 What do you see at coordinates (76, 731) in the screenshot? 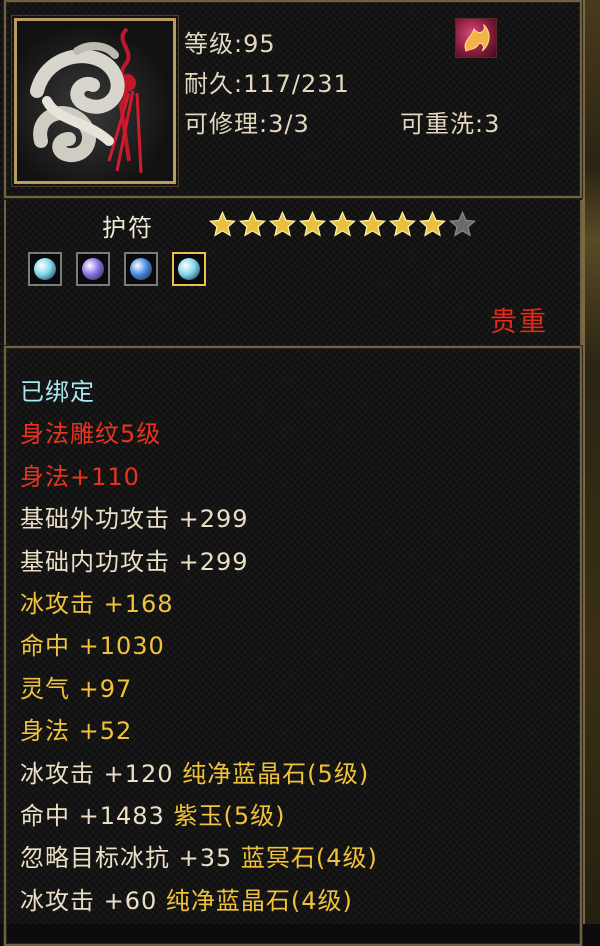
I see `attribute-line: 身法 +52` at bounding box center [76, 731].